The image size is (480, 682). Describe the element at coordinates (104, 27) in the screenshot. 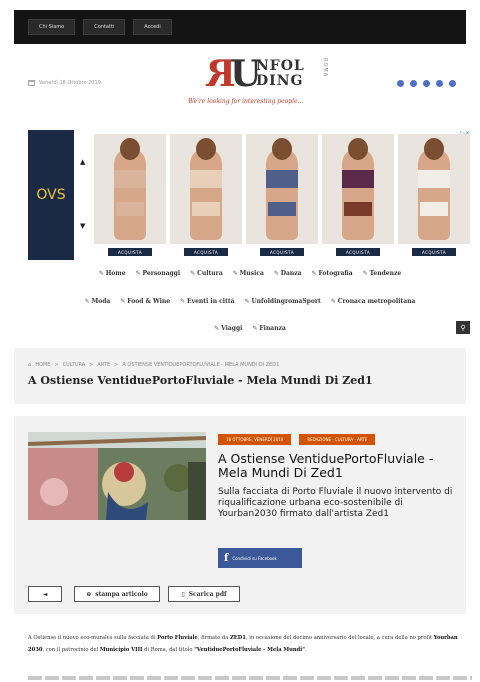

I see `topnav-contatti: Contatti` at that location.